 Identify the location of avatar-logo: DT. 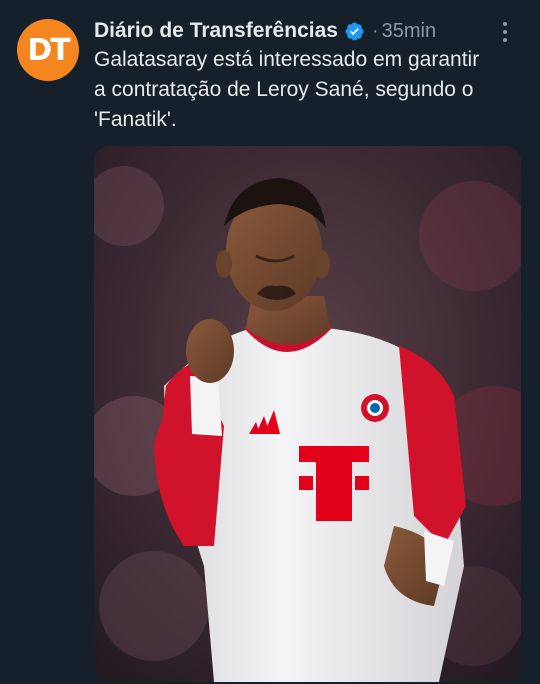
(48, 50).